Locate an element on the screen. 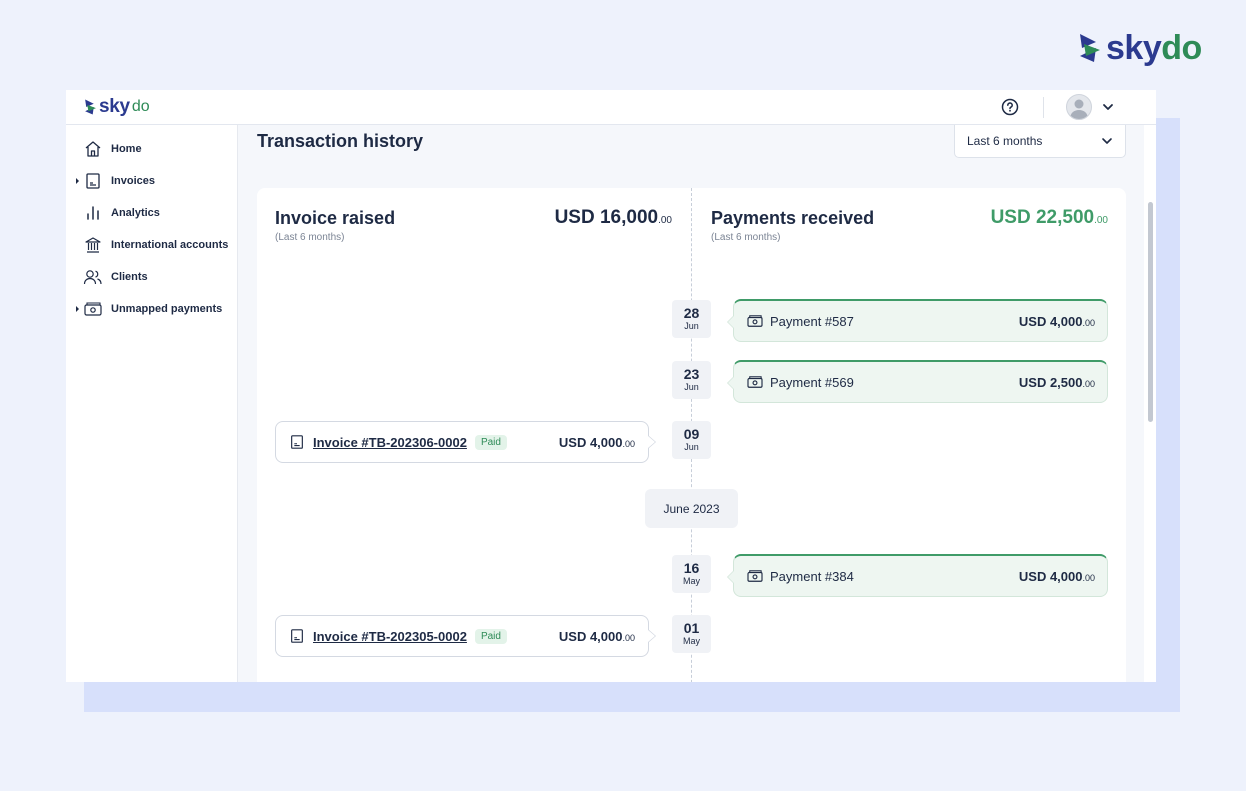 Image resolution: width=1246 pixels, height=791 pixels. date-range-select: Last 6 months is located at coordinates (1040, 141).